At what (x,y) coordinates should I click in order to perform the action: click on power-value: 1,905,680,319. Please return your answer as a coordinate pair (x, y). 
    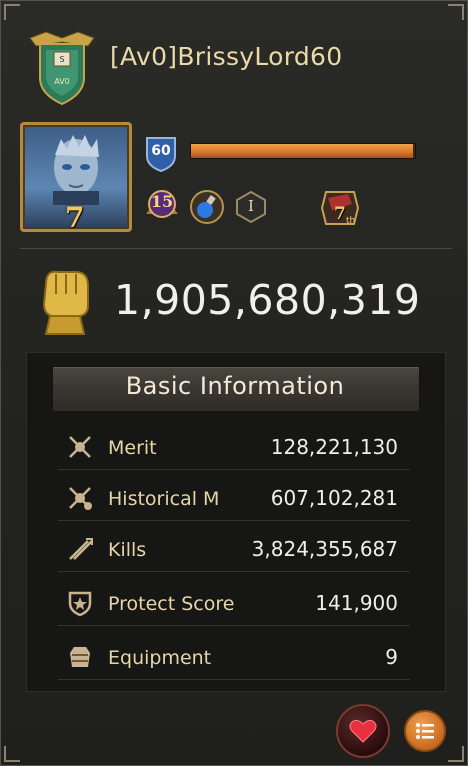
    Looking at the image, I should click on (267, 300).